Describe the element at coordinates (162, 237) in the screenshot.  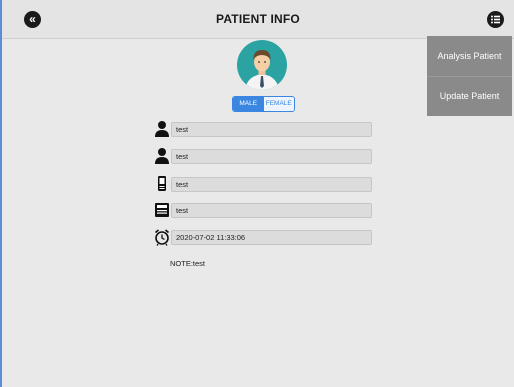
I see `alarm-clock-icon` at that location.